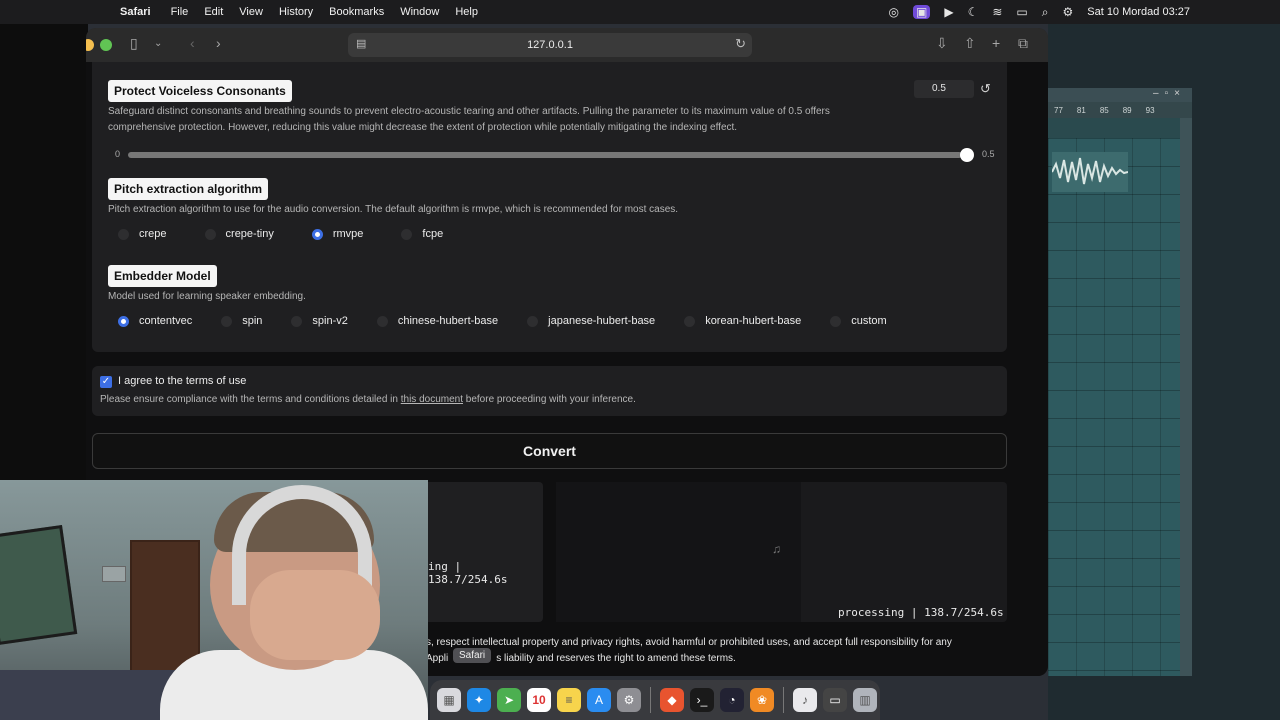  Describe the element at coordinates (422, 234) in the screenshot. I see `radio-fcpe: fcpe` at that location.